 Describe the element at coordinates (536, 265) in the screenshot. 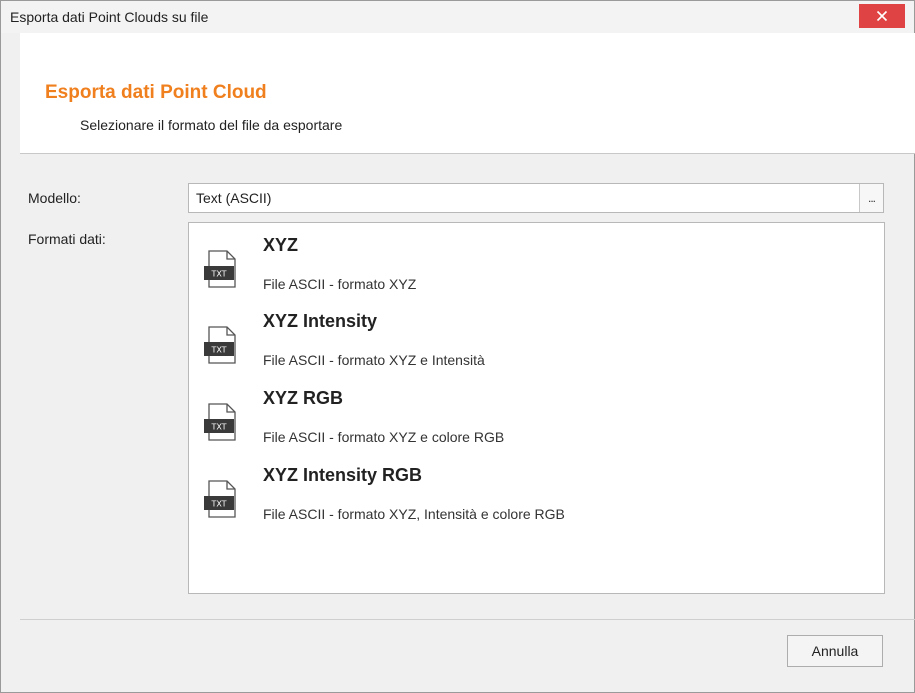

I see `format-item-xyz: TXT XYZ File ASCII - formato XYZ` at that location.